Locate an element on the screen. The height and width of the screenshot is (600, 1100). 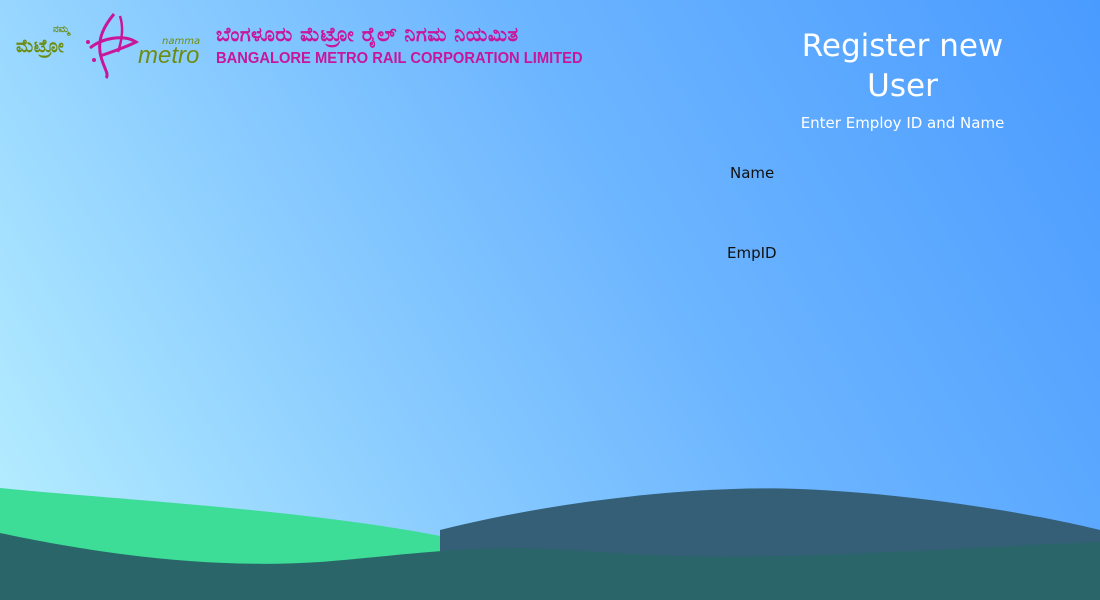
name-label: Name is located at coordinates (752, 173).